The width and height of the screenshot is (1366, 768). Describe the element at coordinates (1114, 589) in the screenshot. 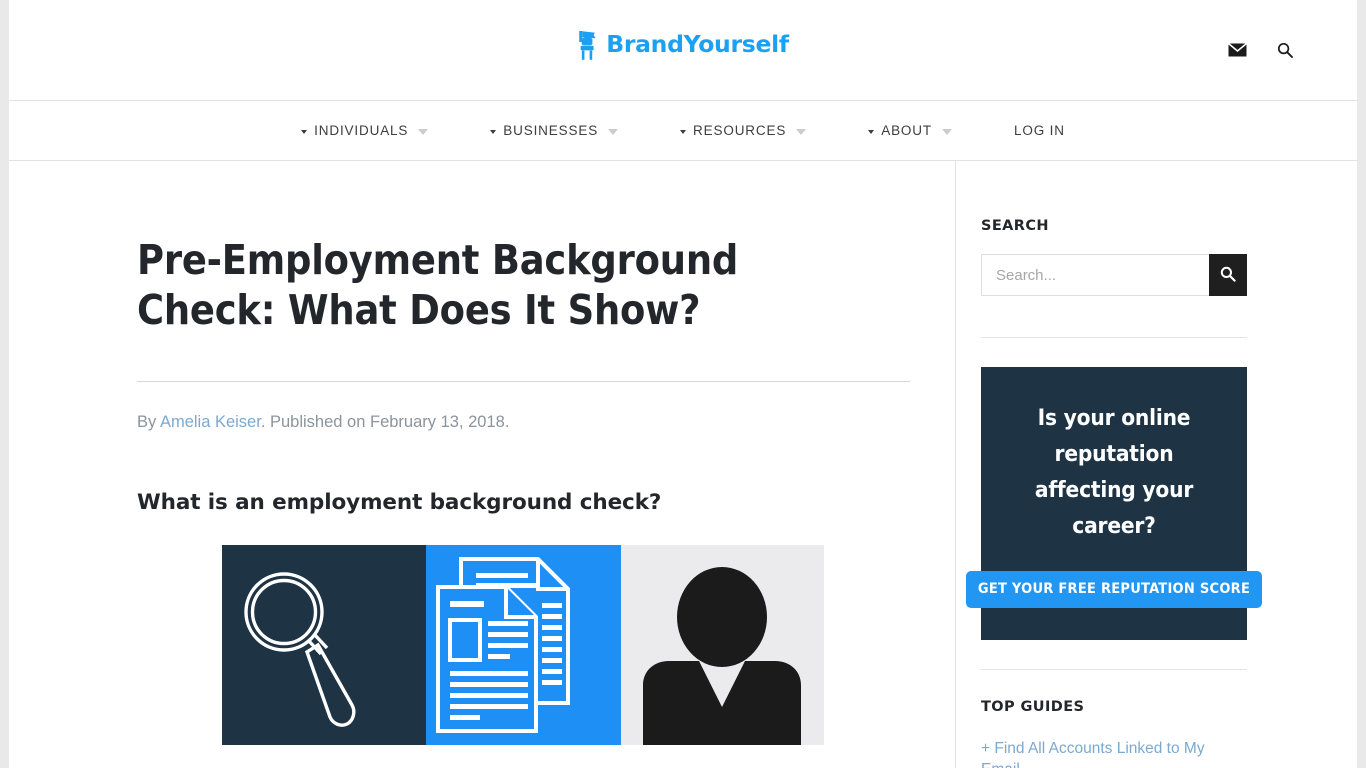

I see `get-reputation-score-button: GET YOUR FREE REPUTATION SCORE` at that location.